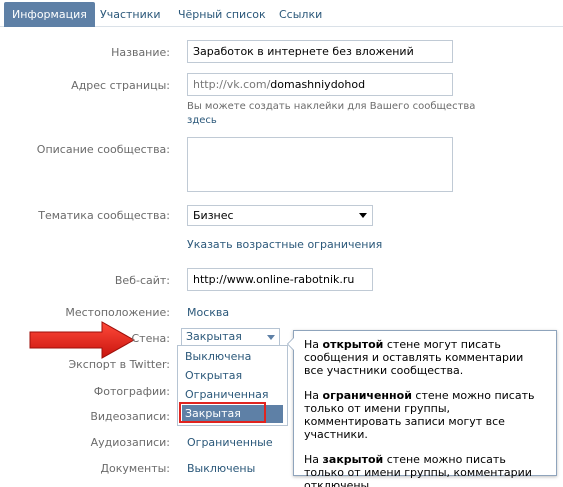 The width and height of the screenshot is (563, 487). I want to click on docs-link: Выключены, so click(221, 468).